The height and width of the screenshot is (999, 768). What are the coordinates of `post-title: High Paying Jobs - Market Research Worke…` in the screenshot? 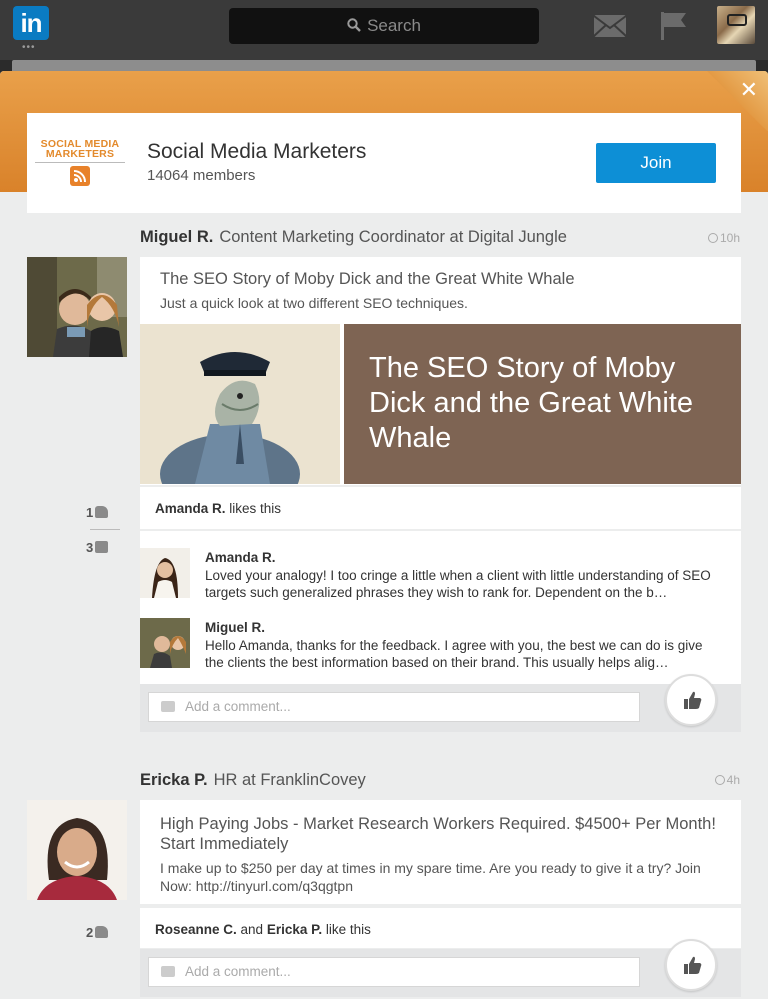 It's located at (440, 834).